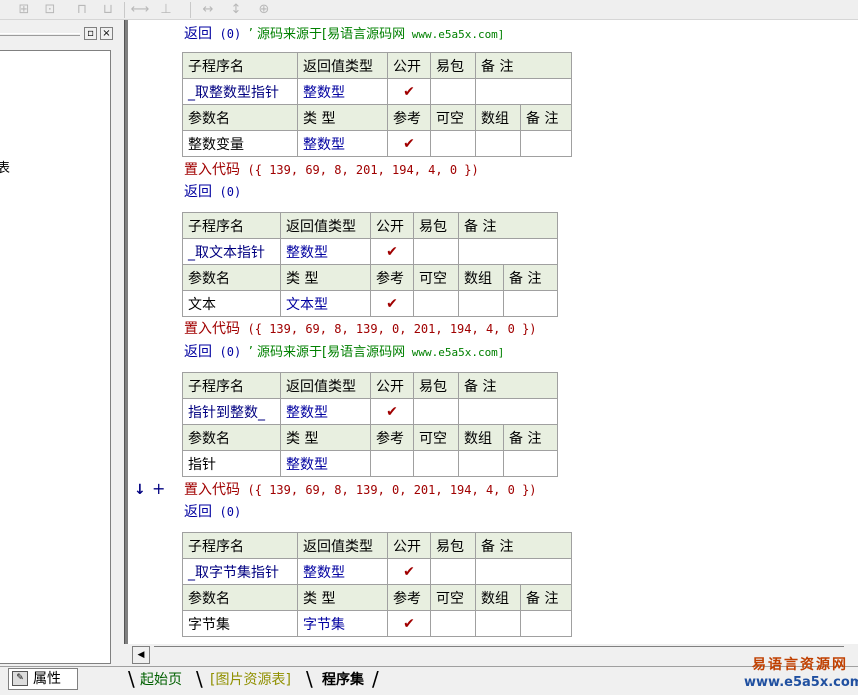 Image resolution: width=858 pixels, height=695 pixels. I want to click on tab-image-resources: [图片资源表], so click(250, 680).